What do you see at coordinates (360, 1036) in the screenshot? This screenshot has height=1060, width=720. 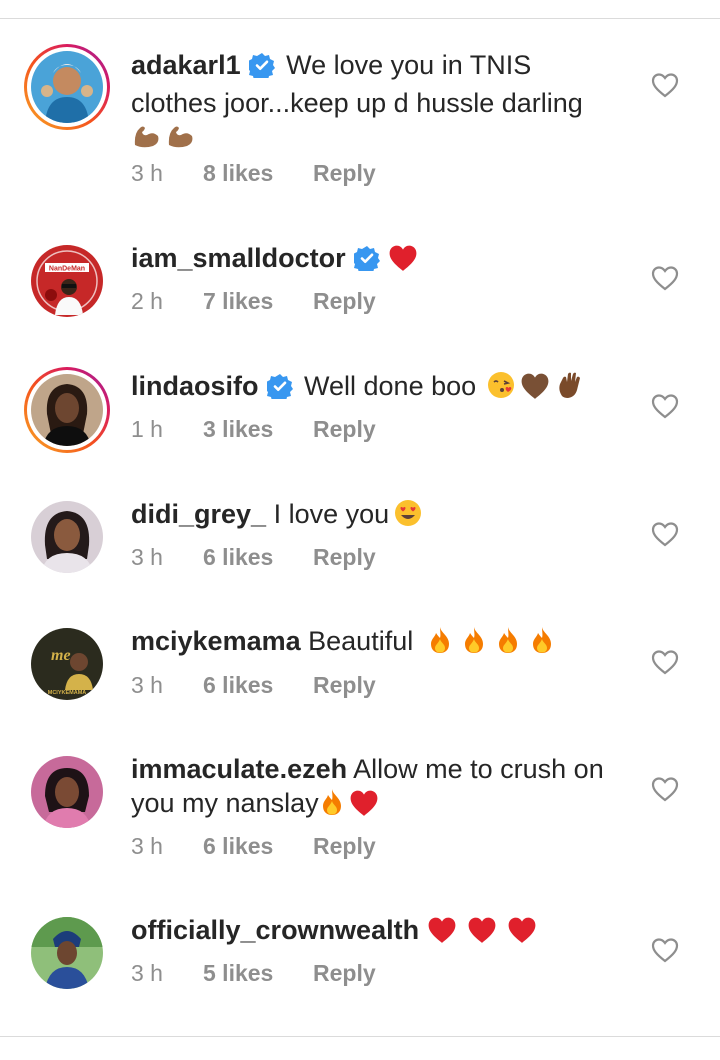 I see `bottom-divider` at bounding box center [360, 1036].